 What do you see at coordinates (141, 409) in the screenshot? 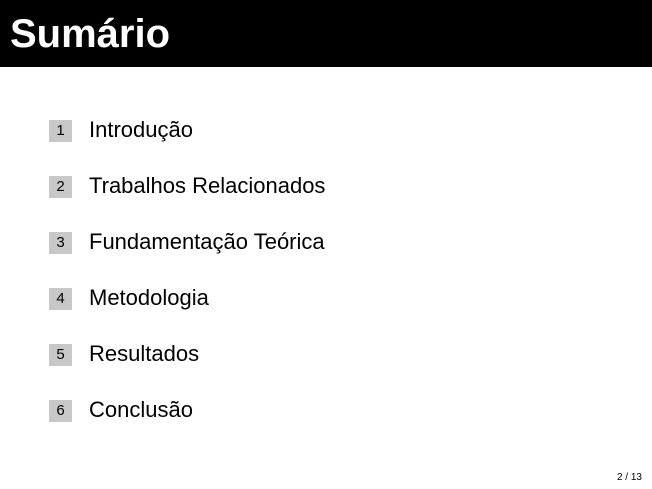
I see `toc-label: Conclusão` at bounding box center [141, 409].